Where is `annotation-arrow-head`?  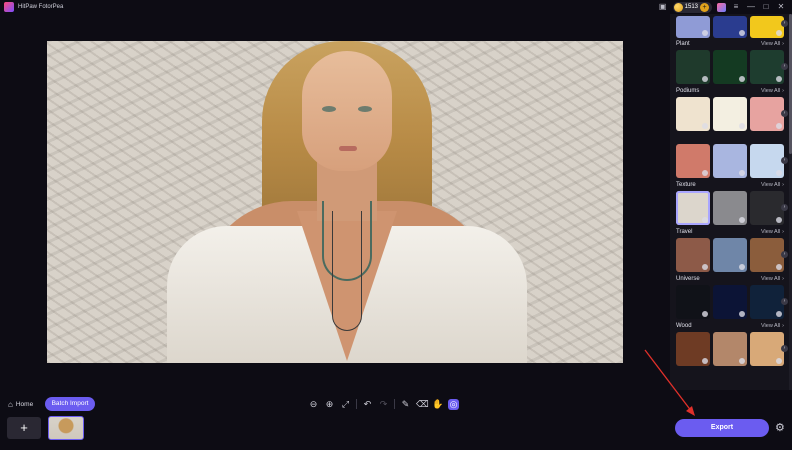 annotation-arrow-head is located at coordinates (690, 411).